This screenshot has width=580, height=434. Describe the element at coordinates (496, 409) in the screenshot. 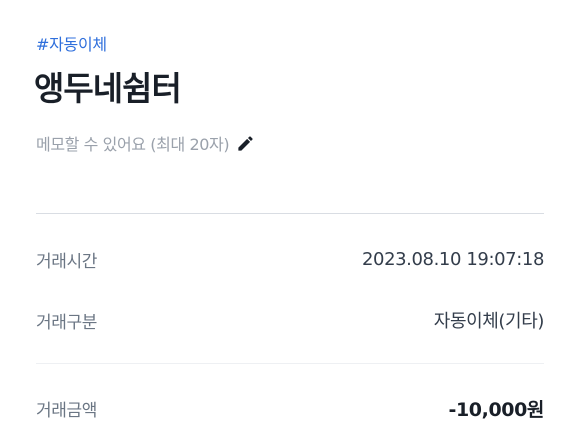

I see `amount-value: -10,000원` at that location.